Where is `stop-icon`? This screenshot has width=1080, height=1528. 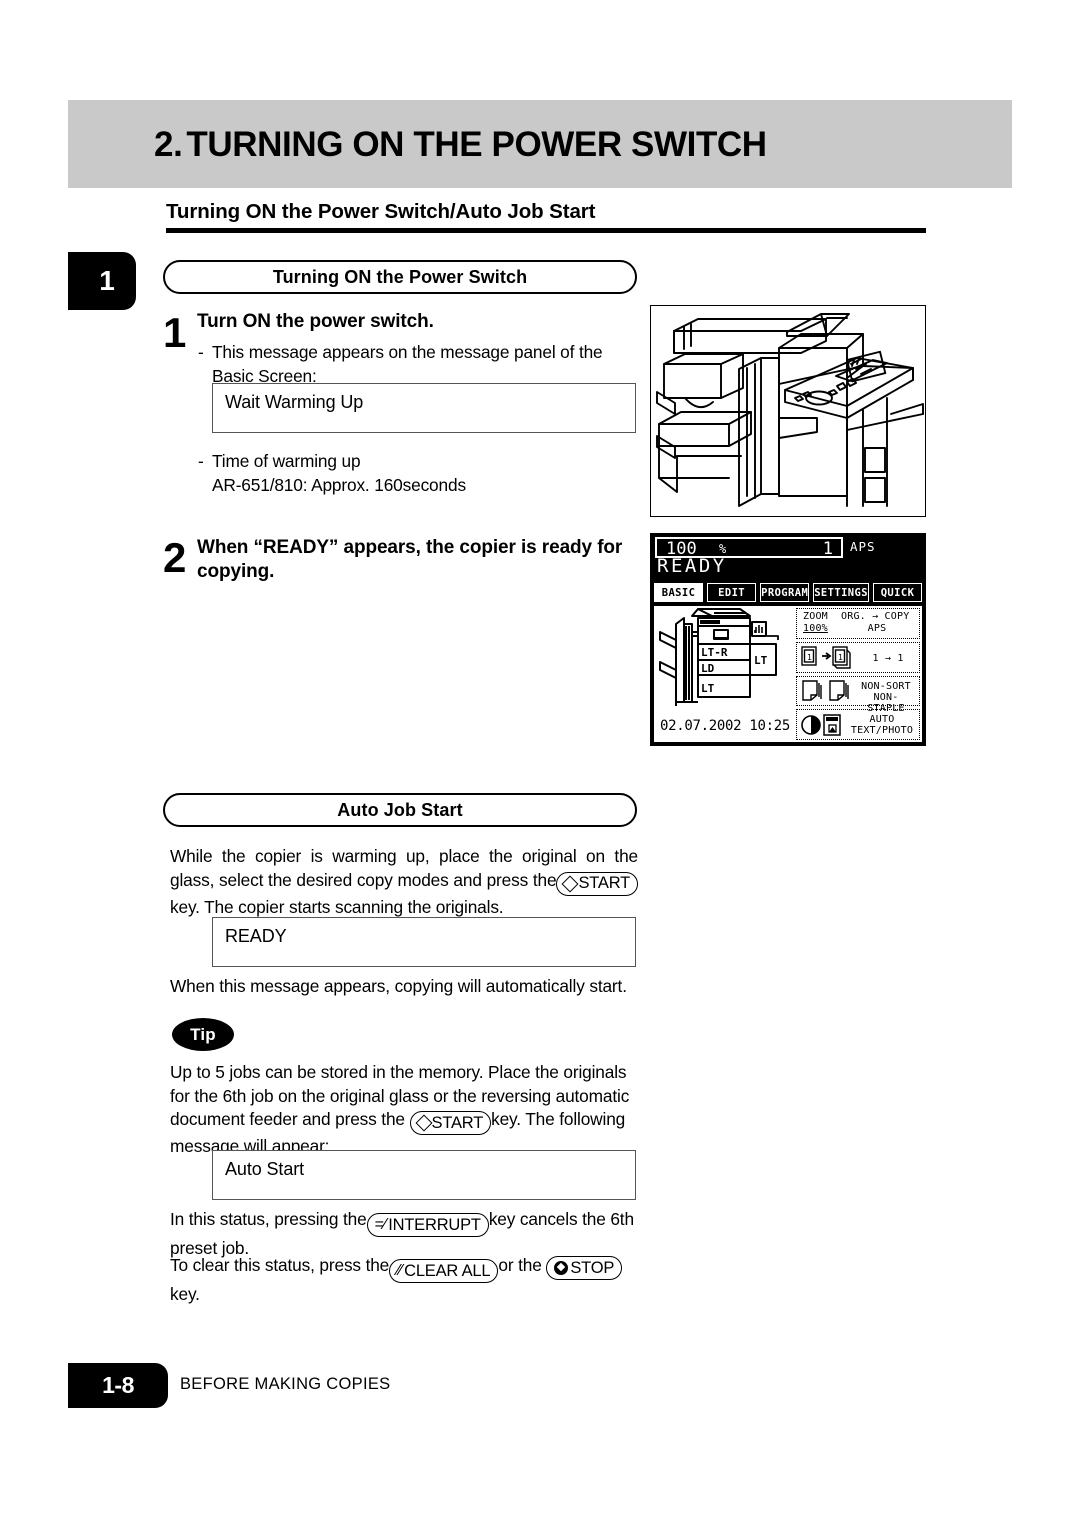 stop-icon is located at coordinates (561, 1268).